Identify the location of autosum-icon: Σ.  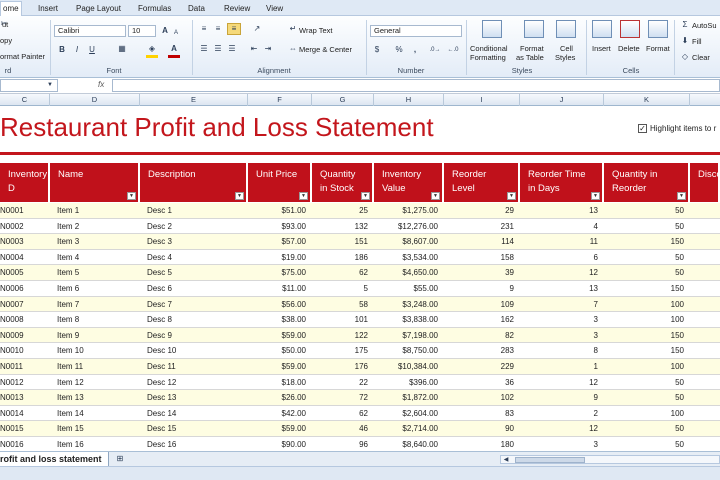
(685, 25).